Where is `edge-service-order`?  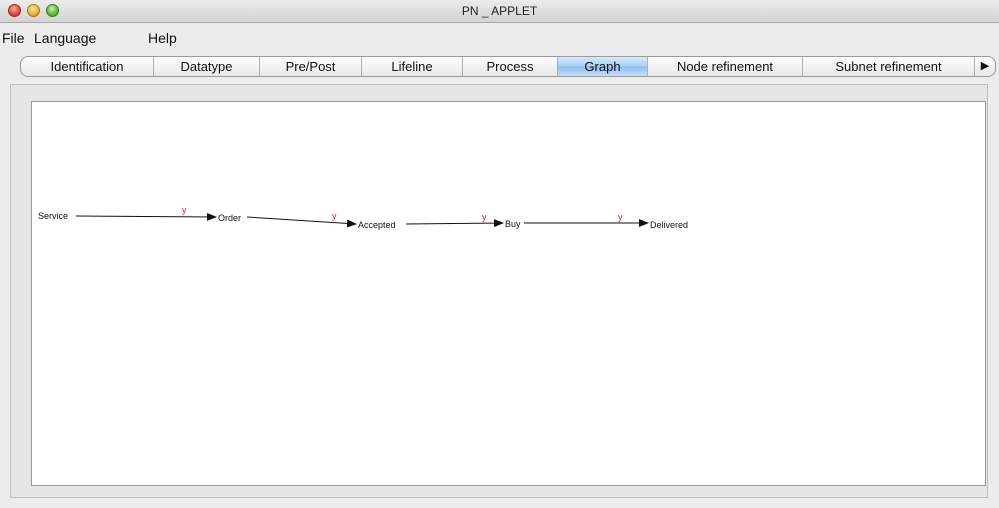 edge-service-order is located at coordinates (146, 216).